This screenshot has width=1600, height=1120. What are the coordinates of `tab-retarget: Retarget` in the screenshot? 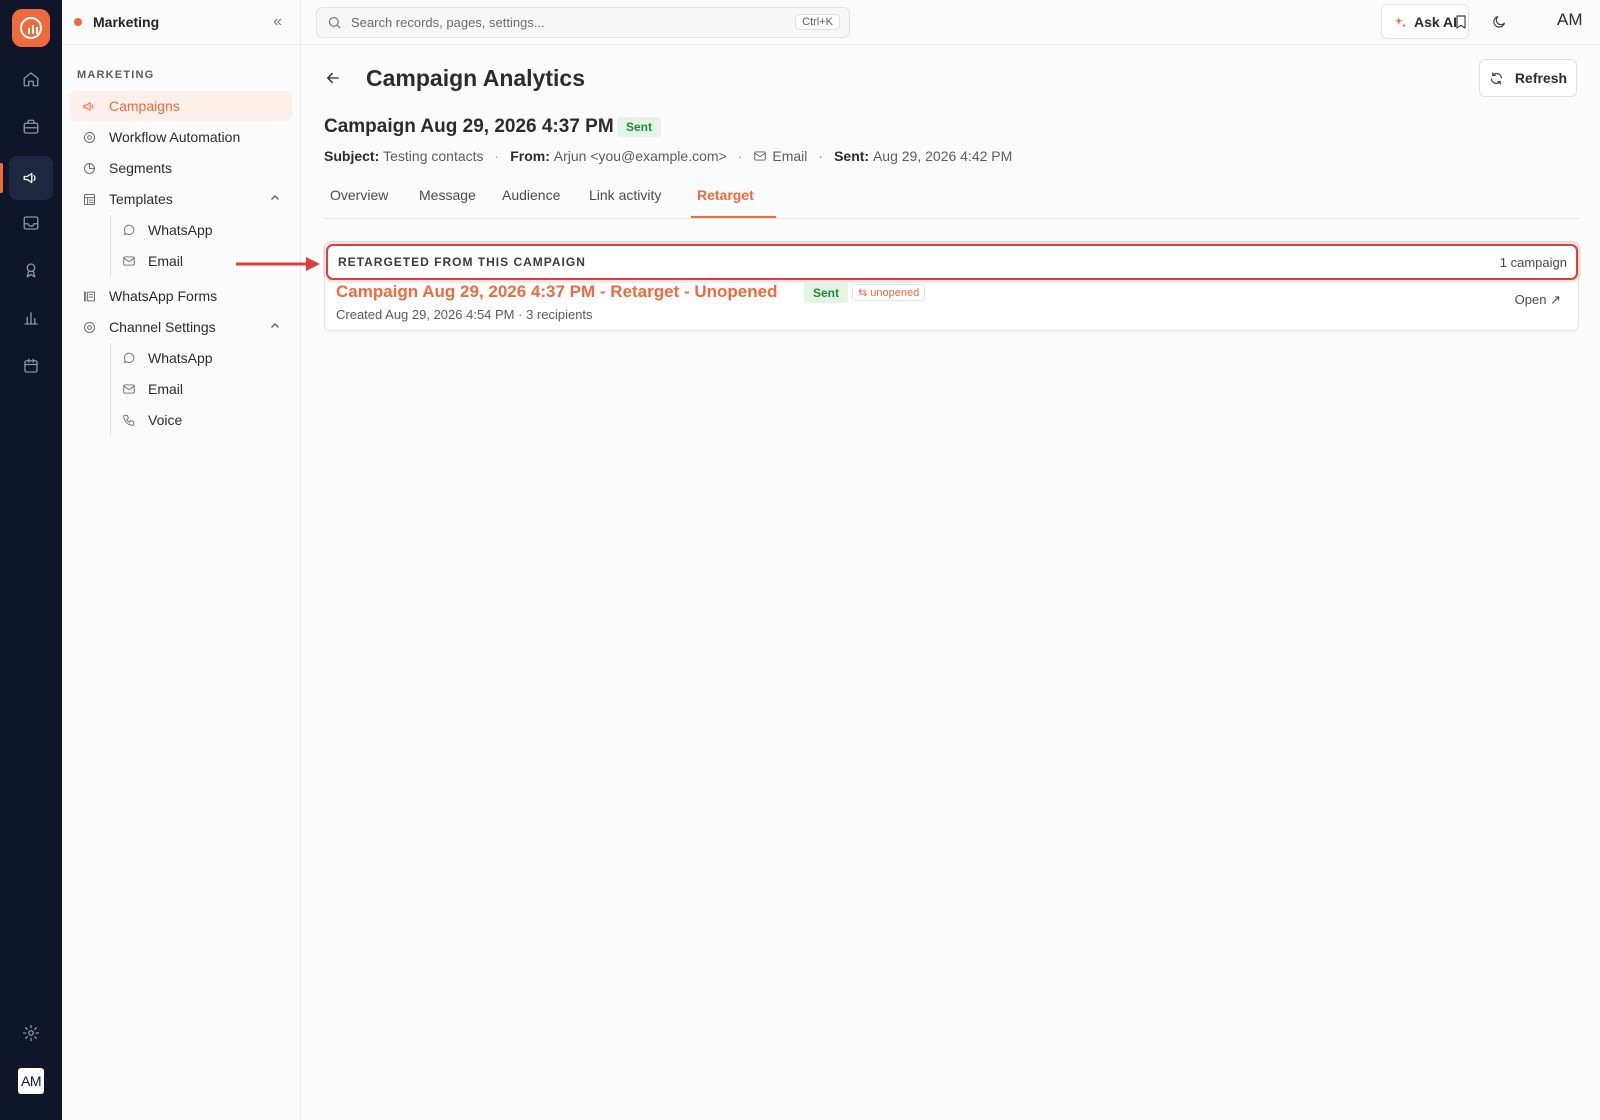 It's located at (725, 195).